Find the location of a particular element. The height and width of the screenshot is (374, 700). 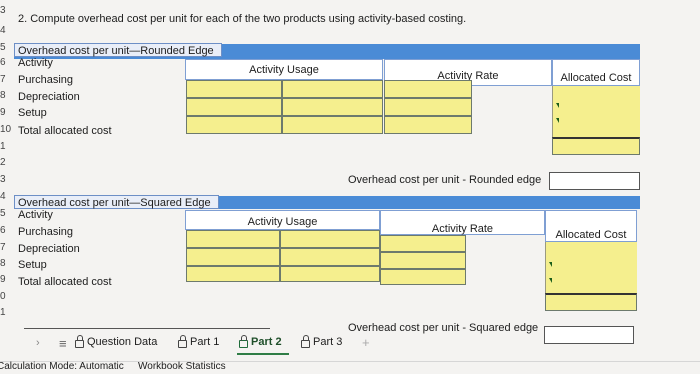

tab-label: Question Data is located at coordinates (122, 342).